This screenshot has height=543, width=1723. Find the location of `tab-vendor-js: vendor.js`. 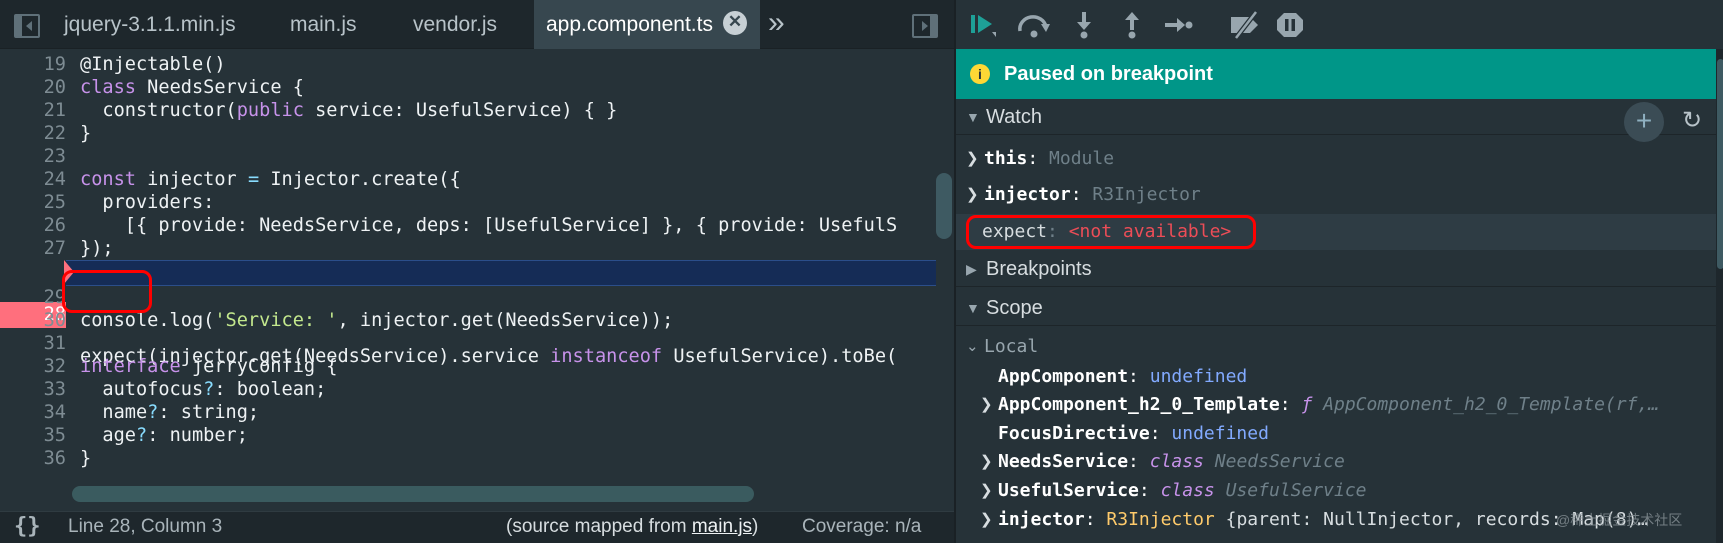

tab-vendor-js: vendor.js is located at coordinates (455, 24).